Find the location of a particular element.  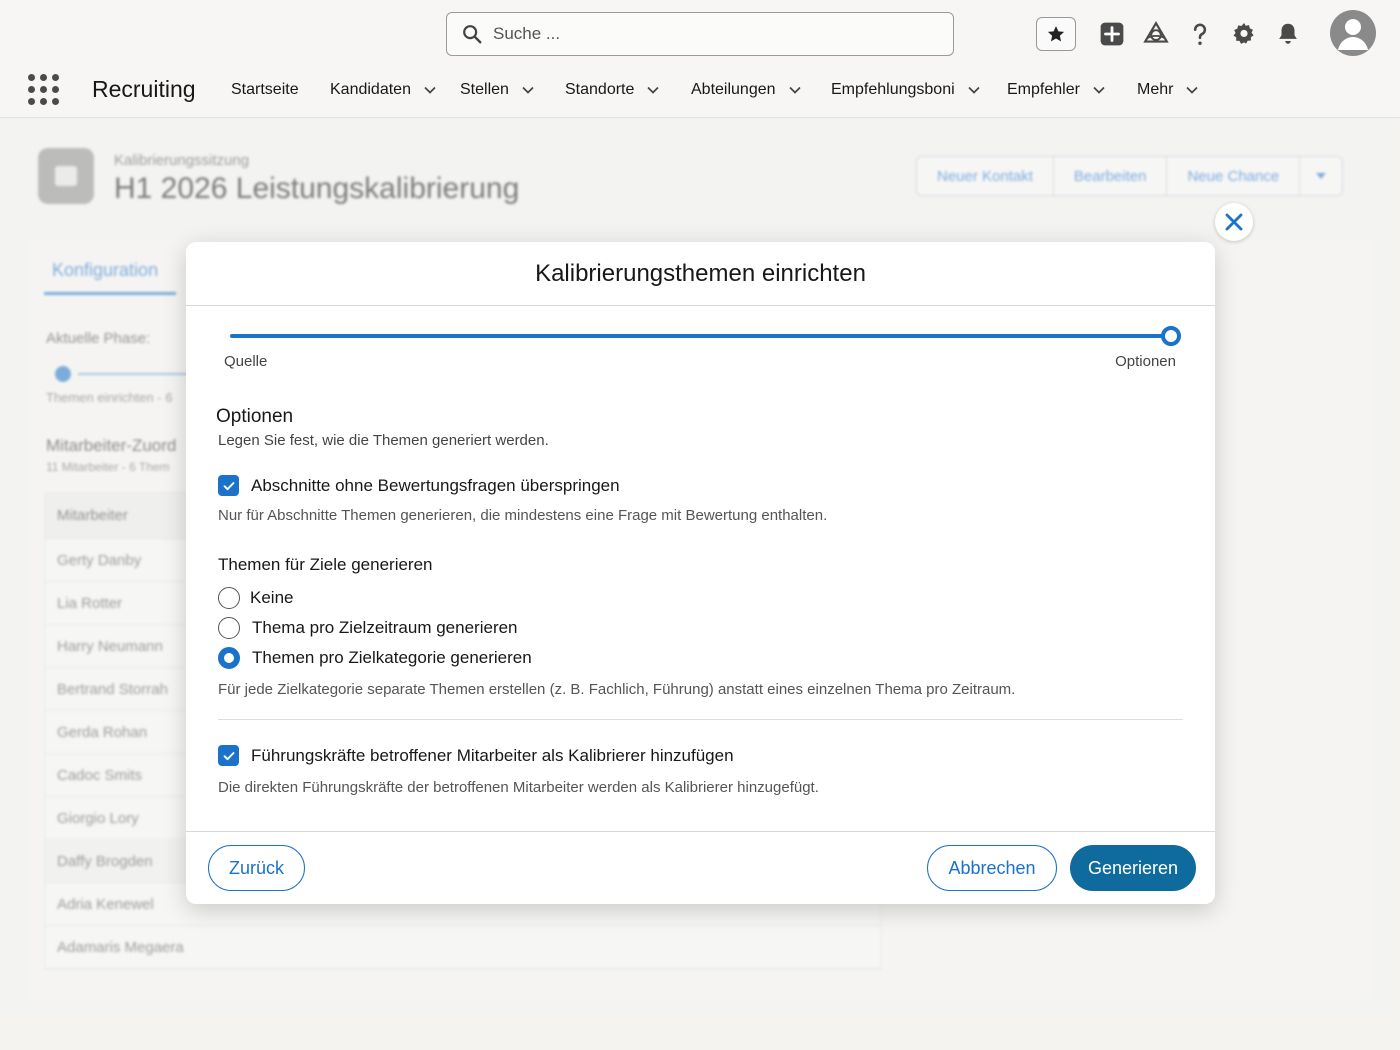

nav-item-startseite: Startseite is located at coordinates (265, 90).